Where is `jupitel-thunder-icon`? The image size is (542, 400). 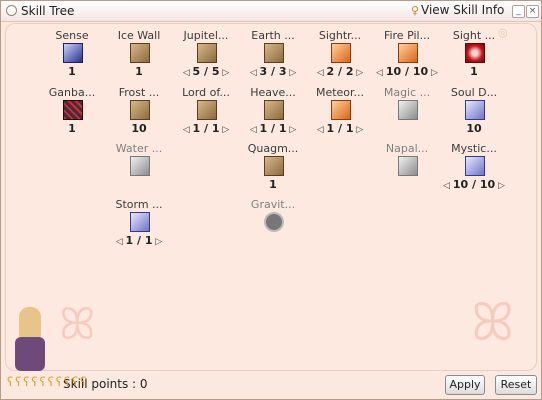
jupitel-thunder-icon is located at coordinates (207, 53).